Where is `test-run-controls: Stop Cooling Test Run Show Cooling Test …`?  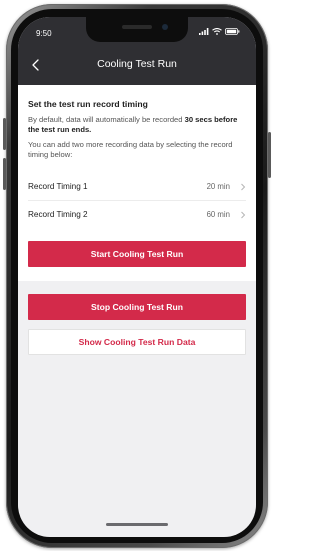
test-run-controls: Stop Cooling Test Run Show Cooling Test … is located at coordinates (137, 318).